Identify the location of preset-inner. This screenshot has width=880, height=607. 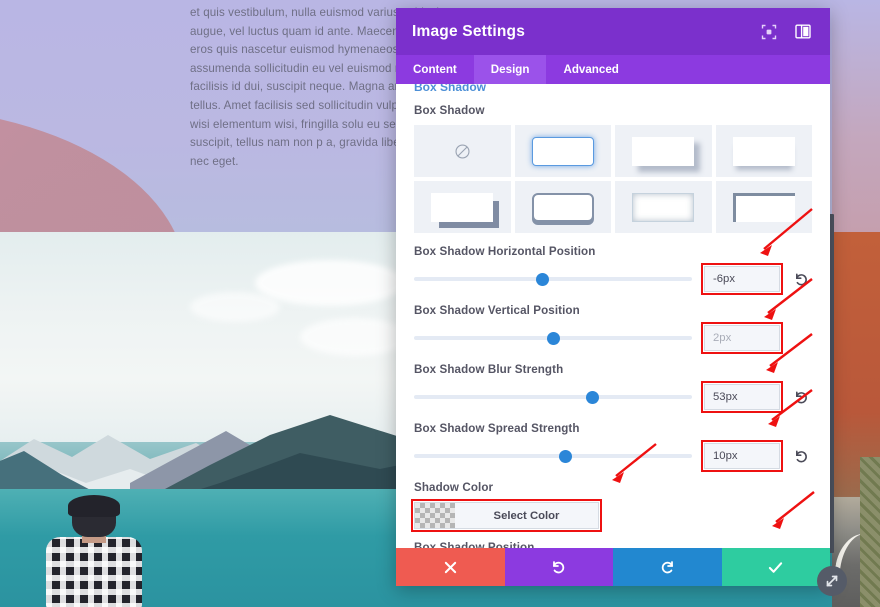
(663, 207).